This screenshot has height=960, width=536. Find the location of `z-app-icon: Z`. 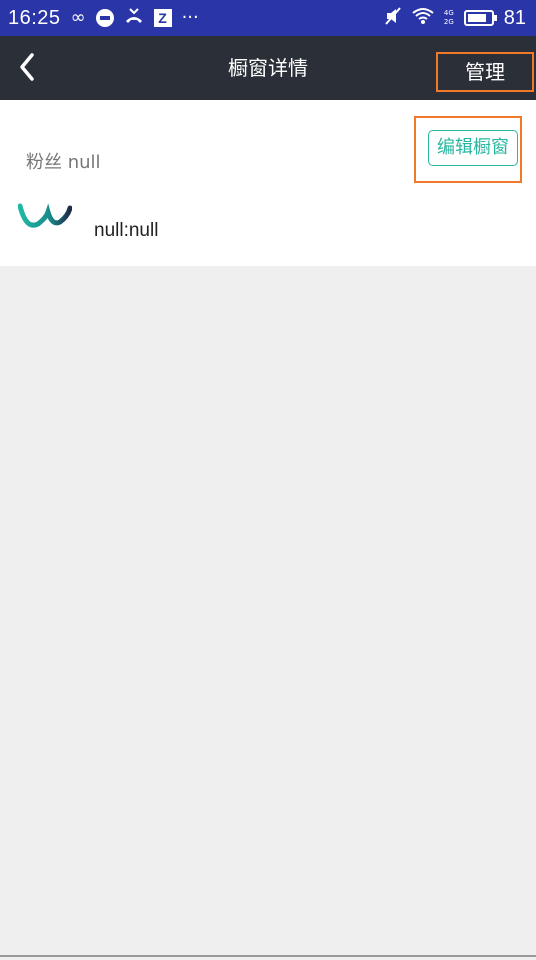

z-app-icon: Z is located at coordinates (162, 18).